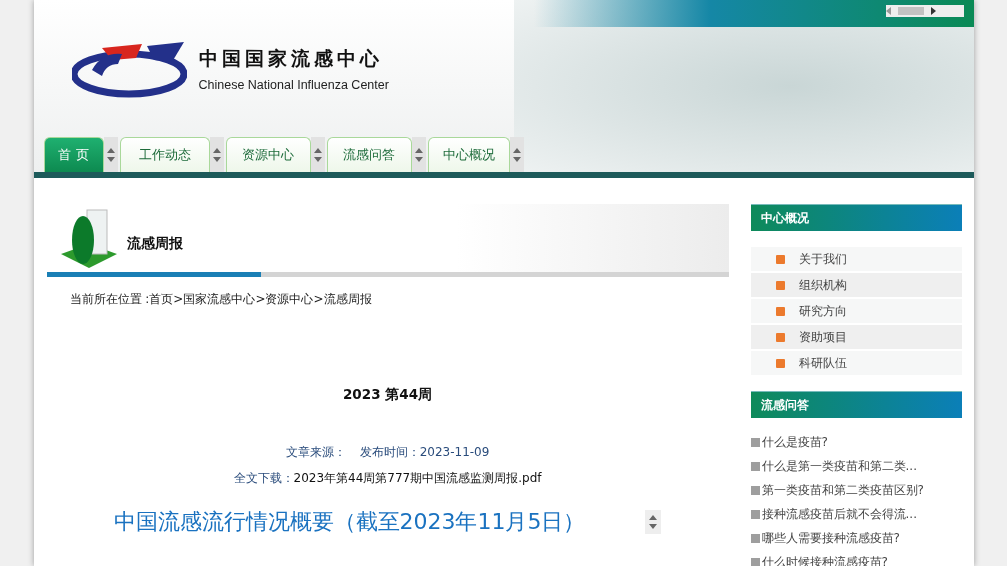 This screenshot has height=566, width=1007. What do you see at coordinates (856, 259) in the screenshot?
I see `sidebar-menu-item: 关于我们` at bounding box center [856, 259].